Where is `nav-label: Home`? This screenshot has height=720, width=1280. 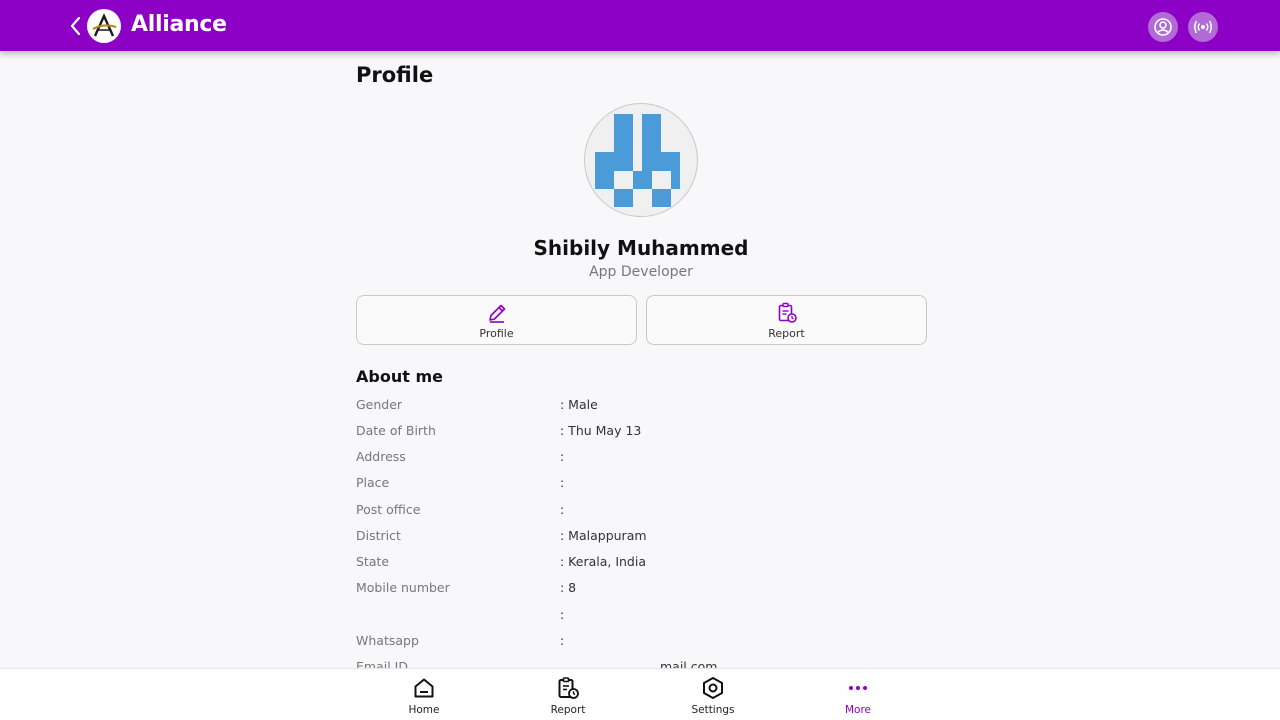 nav-label: Home is located at coordinates (424, 710).